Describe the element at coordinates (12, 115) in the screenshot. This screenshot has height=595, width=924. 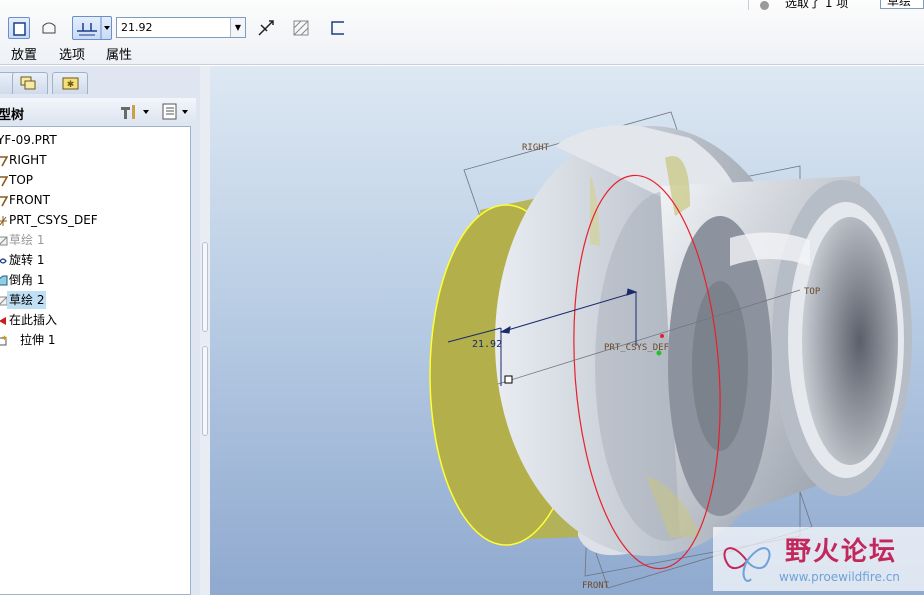
I see `model-tree-title: 型树` at that location.